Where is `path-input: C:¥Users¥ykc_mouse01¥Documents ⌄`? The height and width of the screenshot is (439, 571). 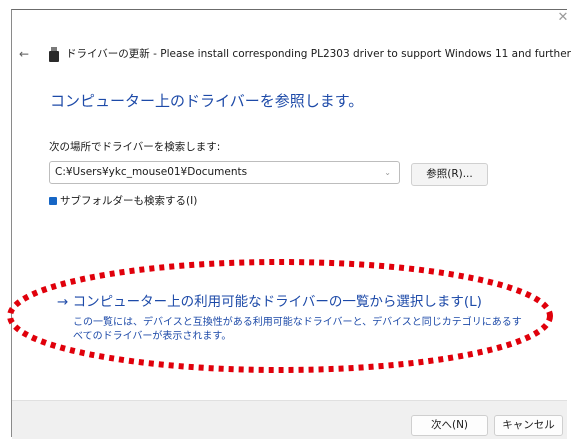 path-input: C:¥Users¥ykc_mouse01¥Documents ⌄ is located at coordinates (224, 172).